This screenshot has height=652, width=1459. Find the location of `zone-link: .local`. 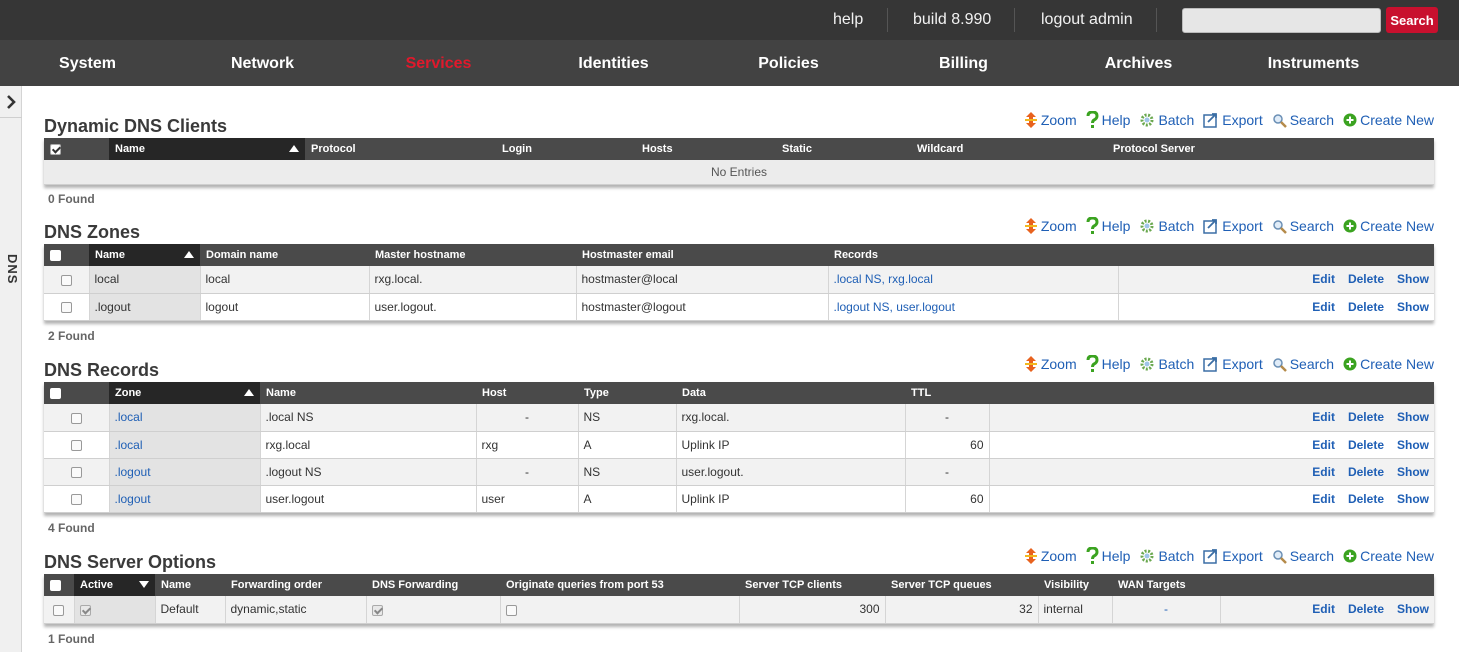

zone-link: .local is located at coordinates (185, 445).